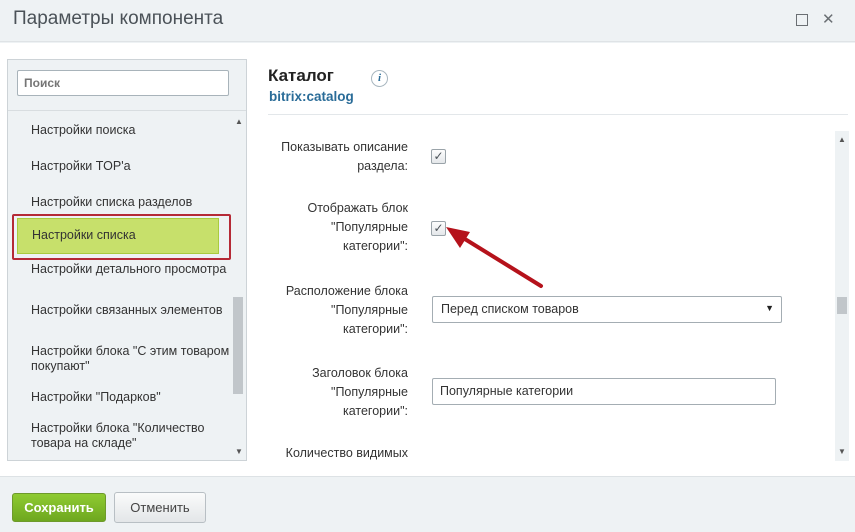 The height and width of the screenshot is (532, 855). I want to click on popular-position-select: Перед списком товаров ▼, so click(607, 309).